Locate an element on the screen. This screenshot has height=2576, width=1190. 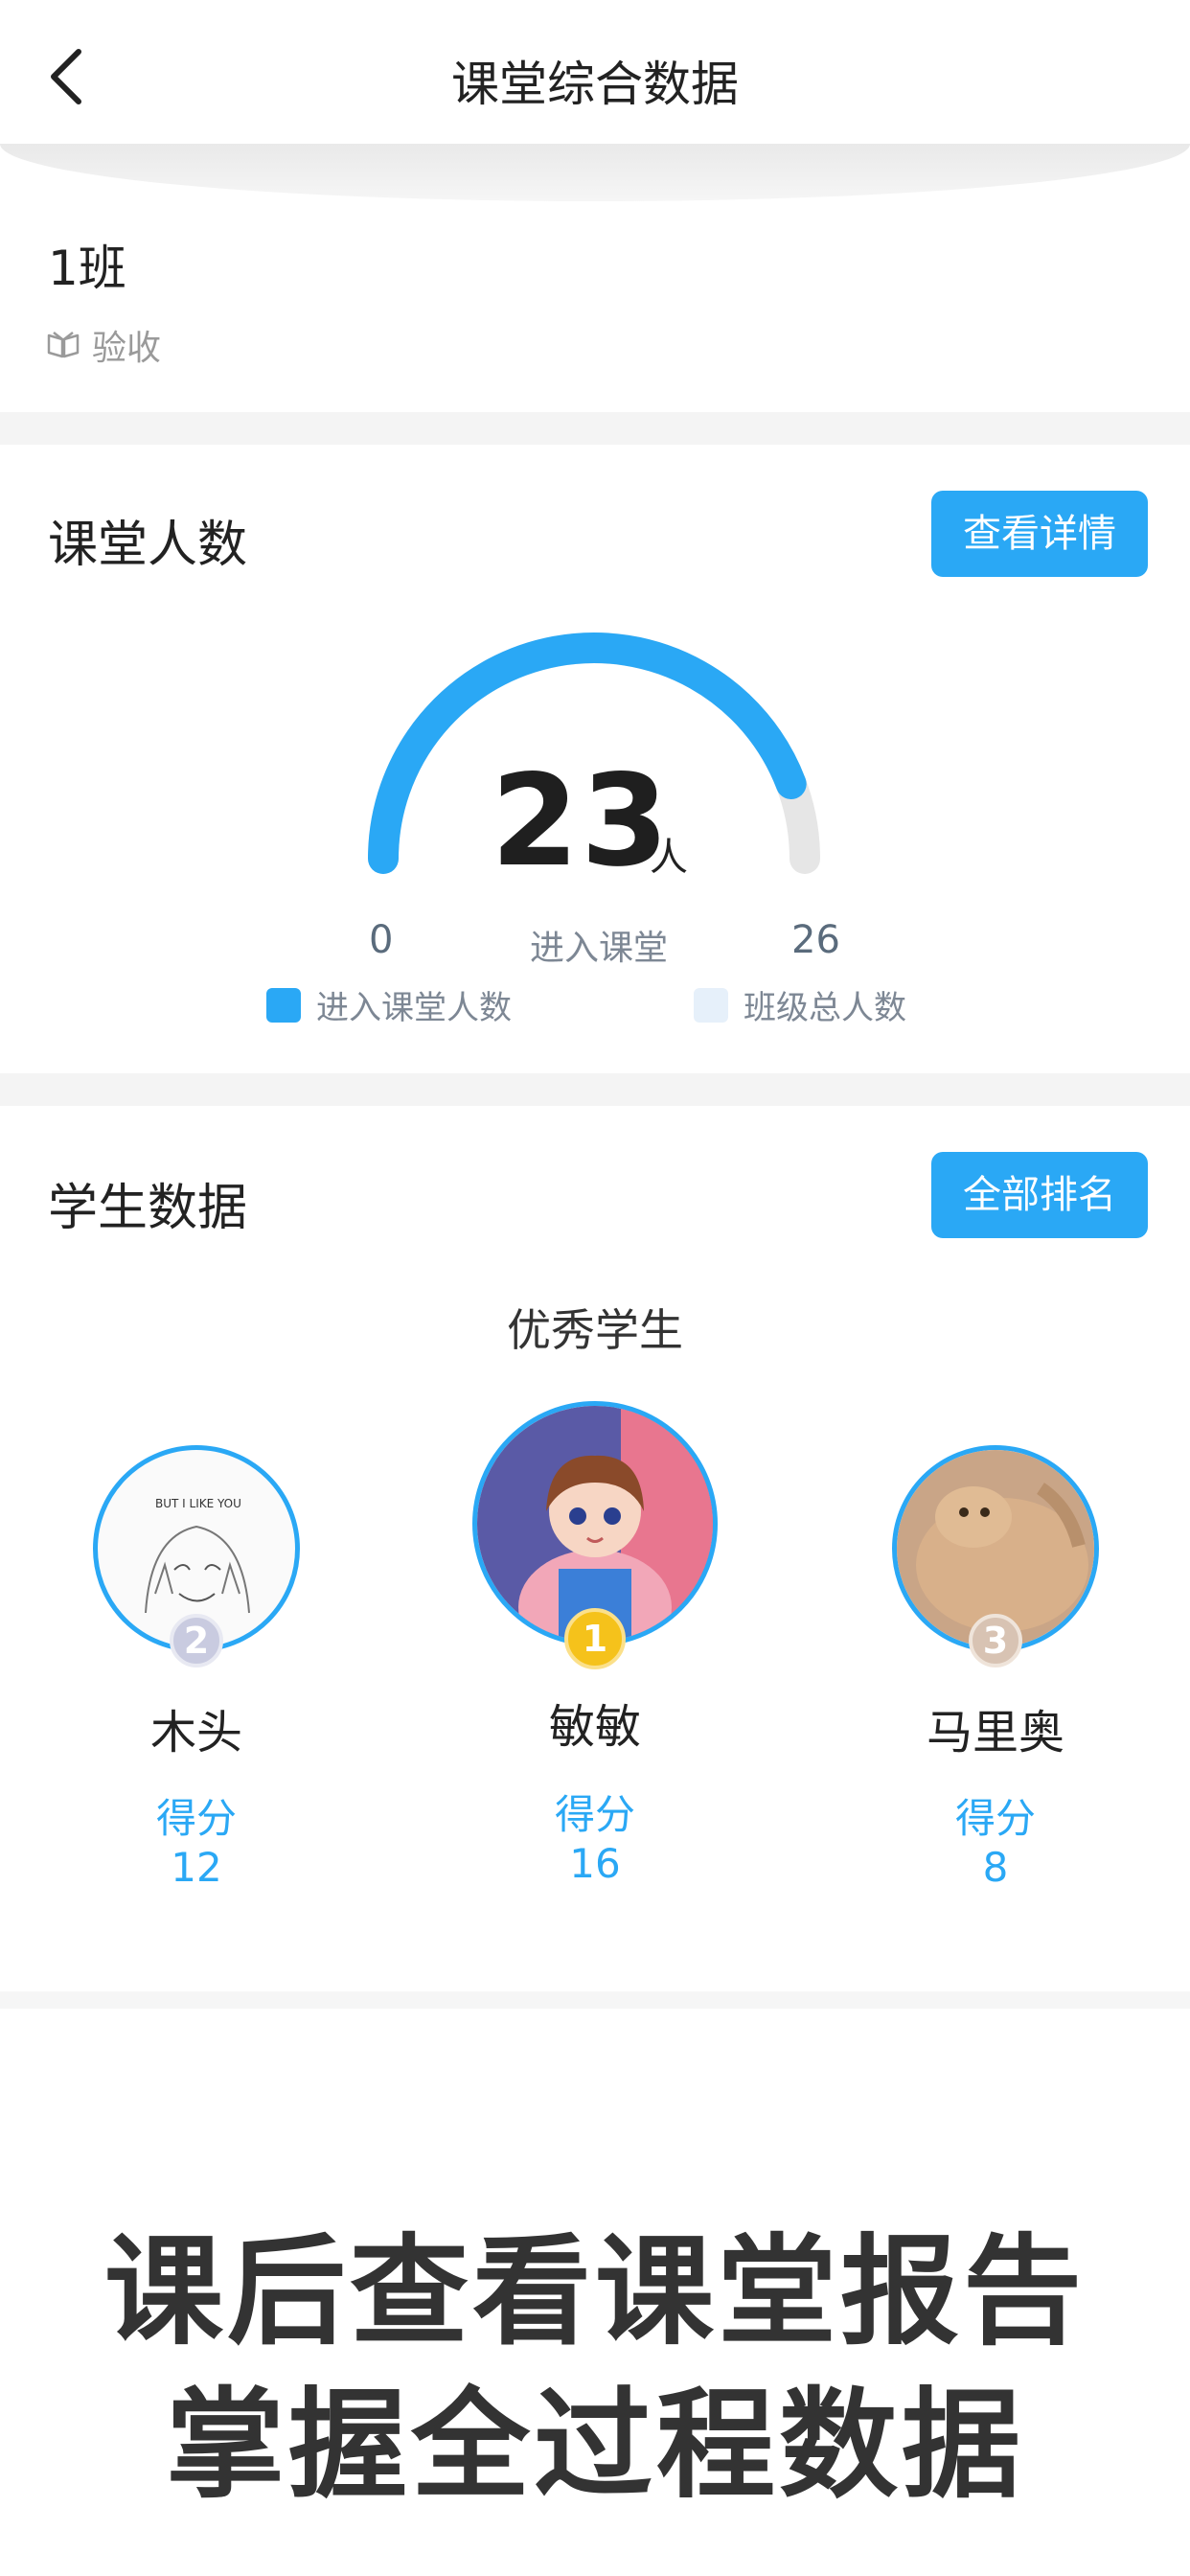
legend-total: 班级总人数 is located at coordinates (800, 1004).